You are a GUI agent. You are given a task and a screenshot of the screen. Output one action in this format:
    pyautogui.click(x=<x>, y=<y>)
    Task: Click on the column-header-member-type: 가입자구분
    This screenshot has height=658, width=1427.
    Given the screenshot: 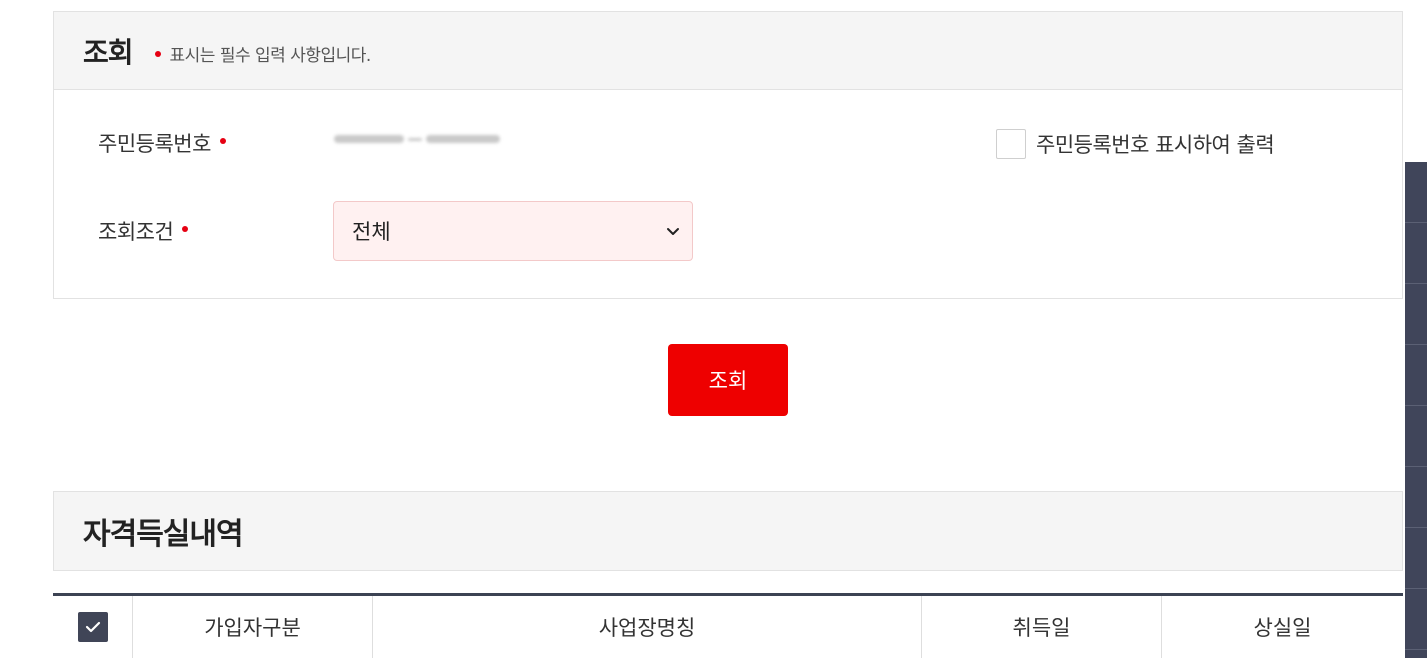 What is the action you would take?
    pyautogui.click(x=253, y=627)
    